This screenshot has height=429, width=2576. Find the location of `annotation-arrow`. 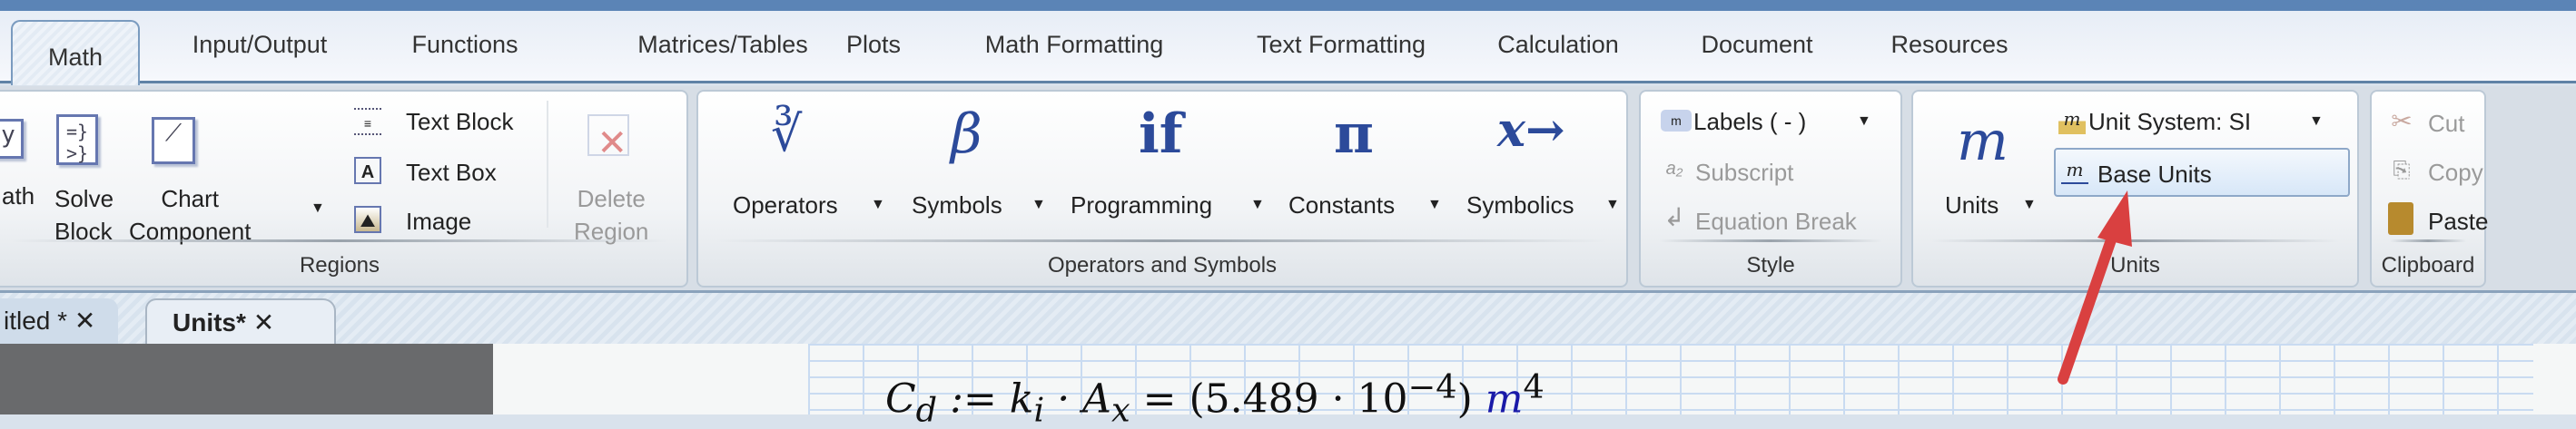

annotation-arrow is located at coordinates (2095, 287).